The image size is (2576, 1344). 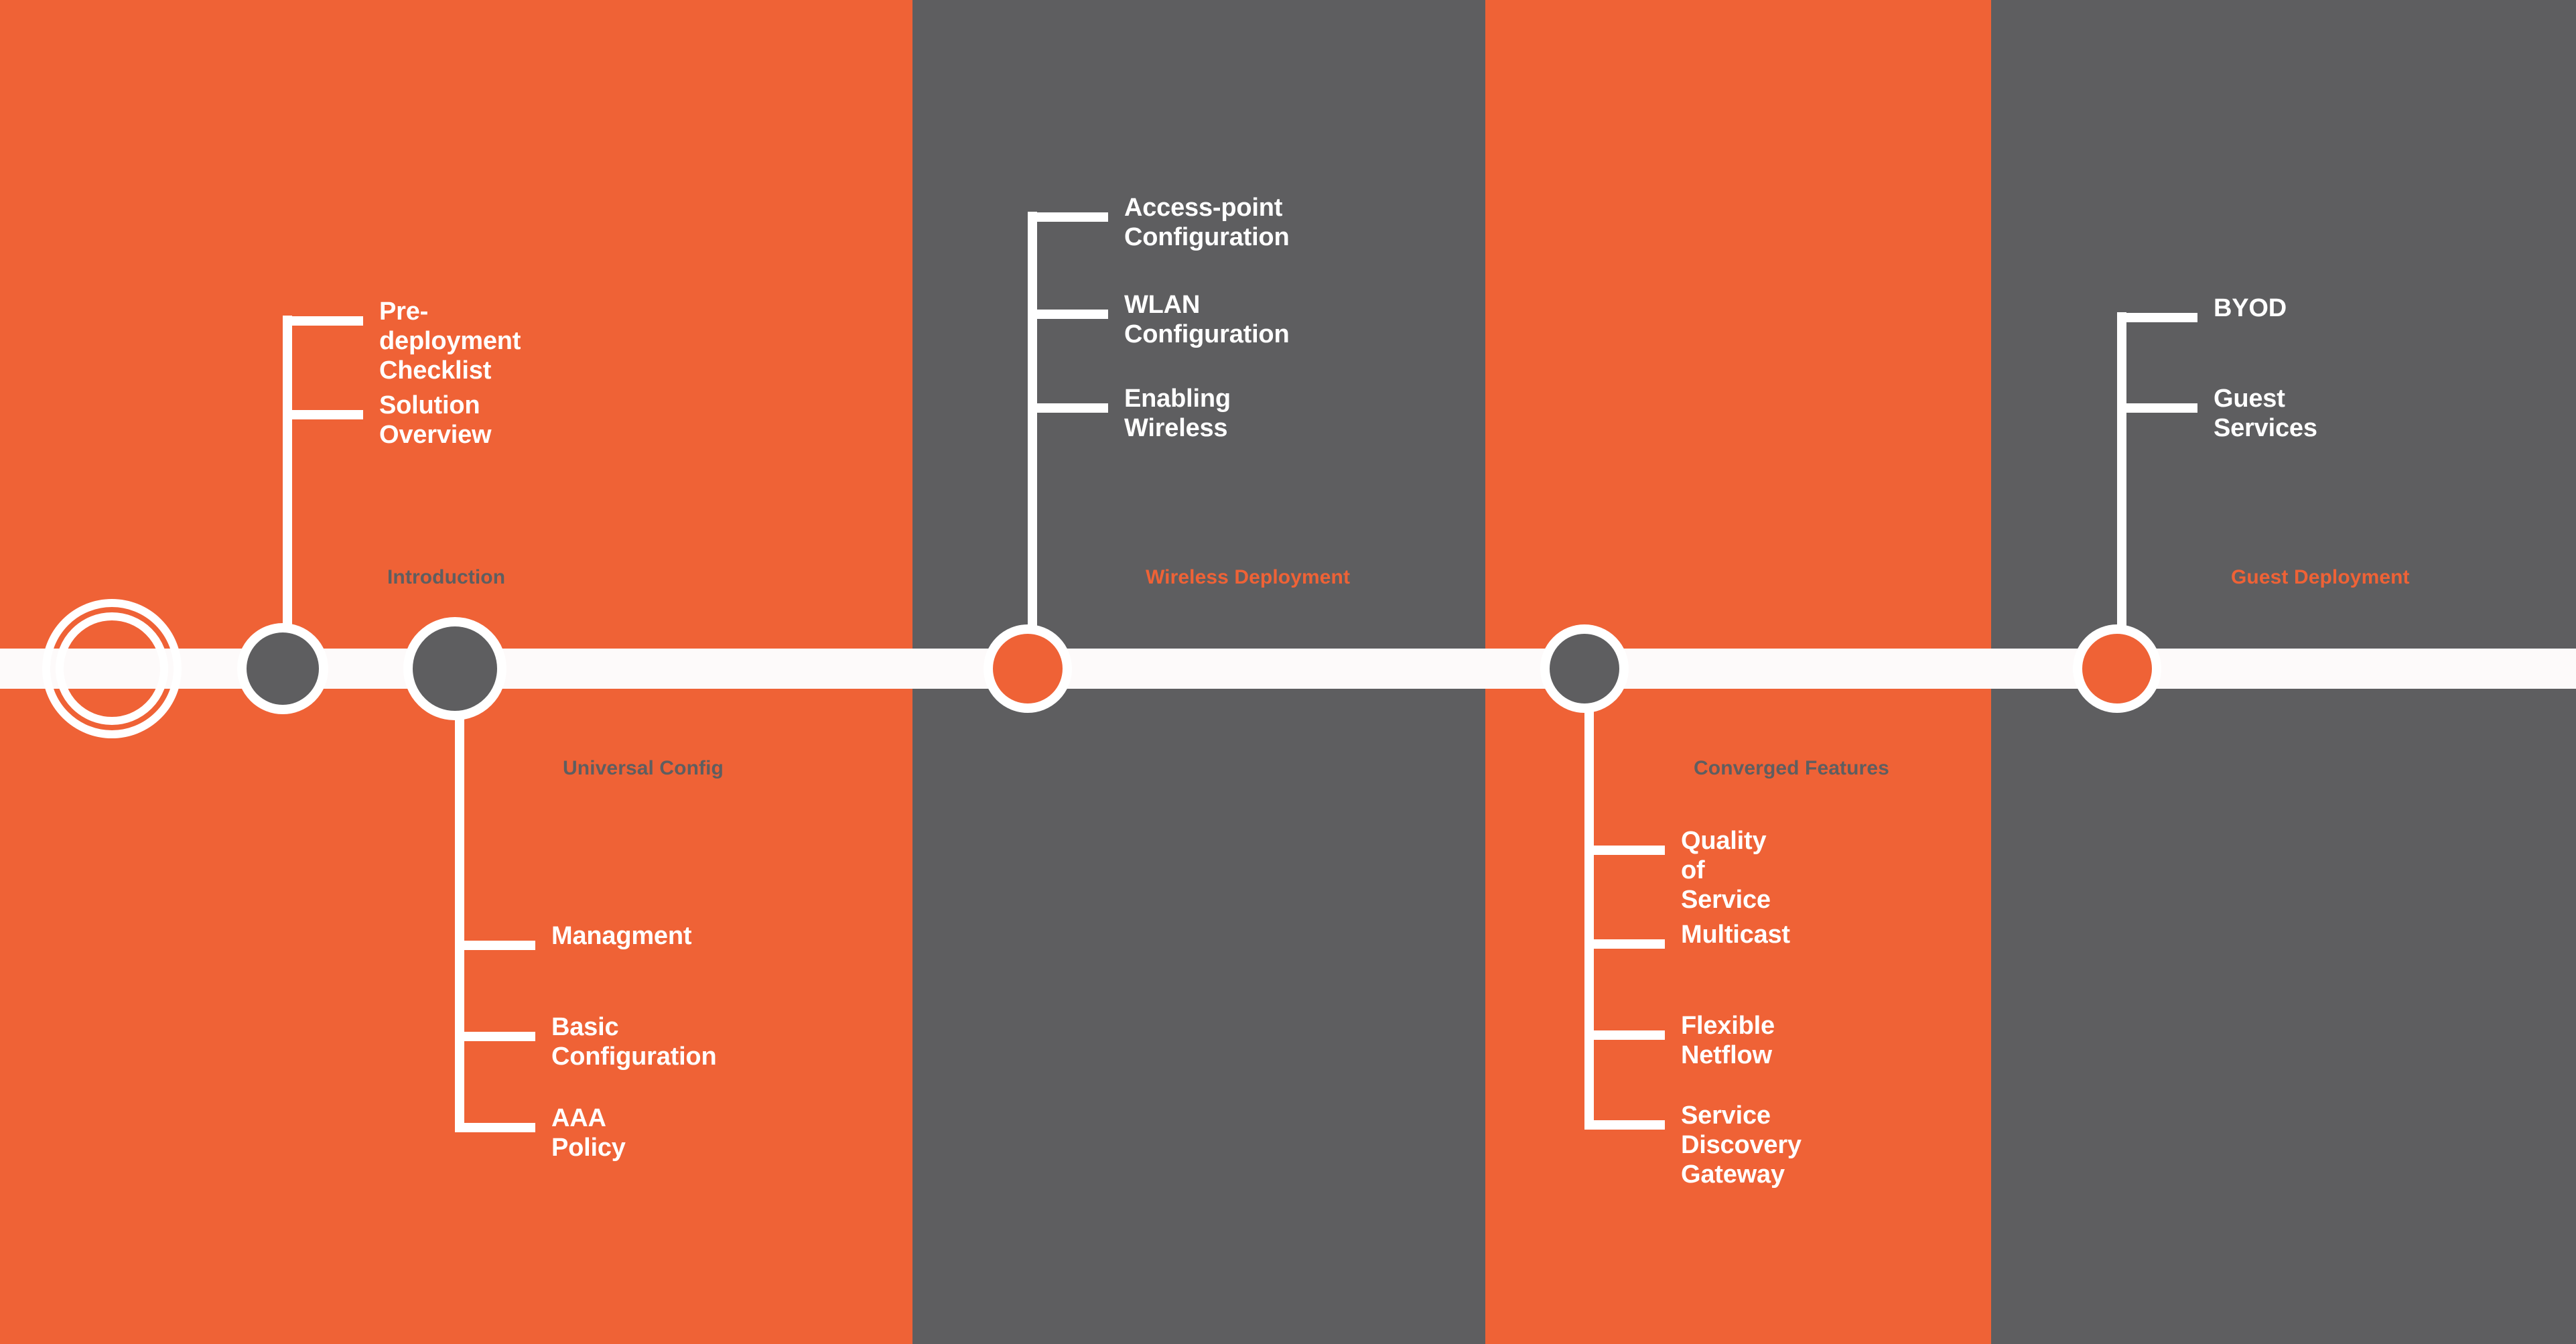 I want to click on branch-item-label: WLAN Configuration, so click(x=1207, y=319).